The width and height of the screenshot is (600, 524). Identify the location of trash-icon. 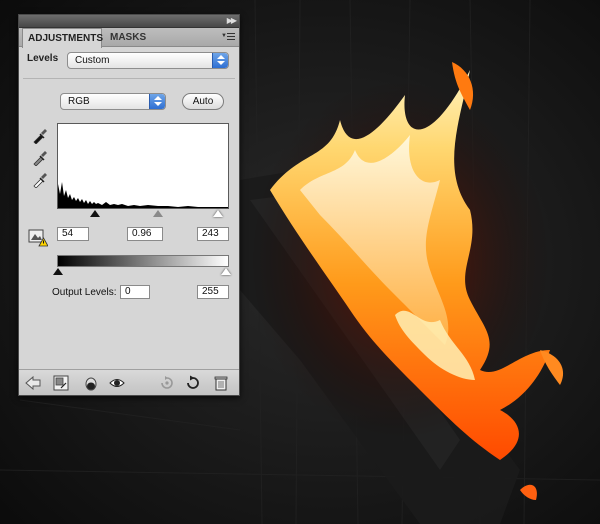
(221, 383).